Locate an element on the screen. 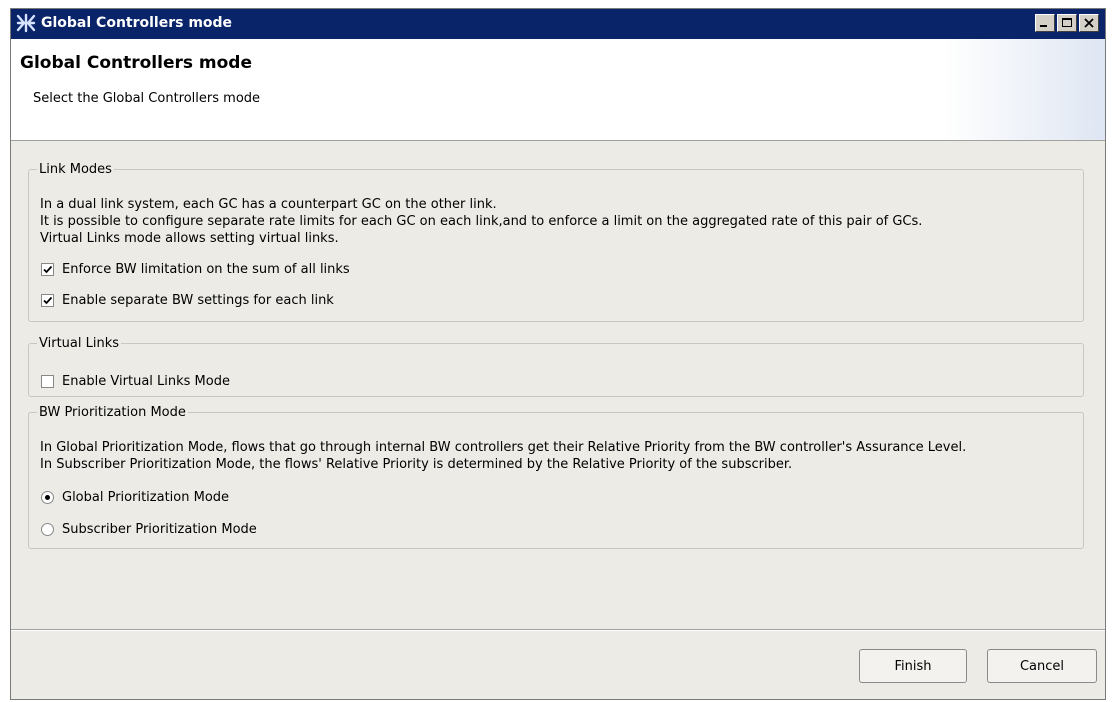 The height and width of the screenshot is (702, 1120). maximize-button is located at coordinates (1067, 23).